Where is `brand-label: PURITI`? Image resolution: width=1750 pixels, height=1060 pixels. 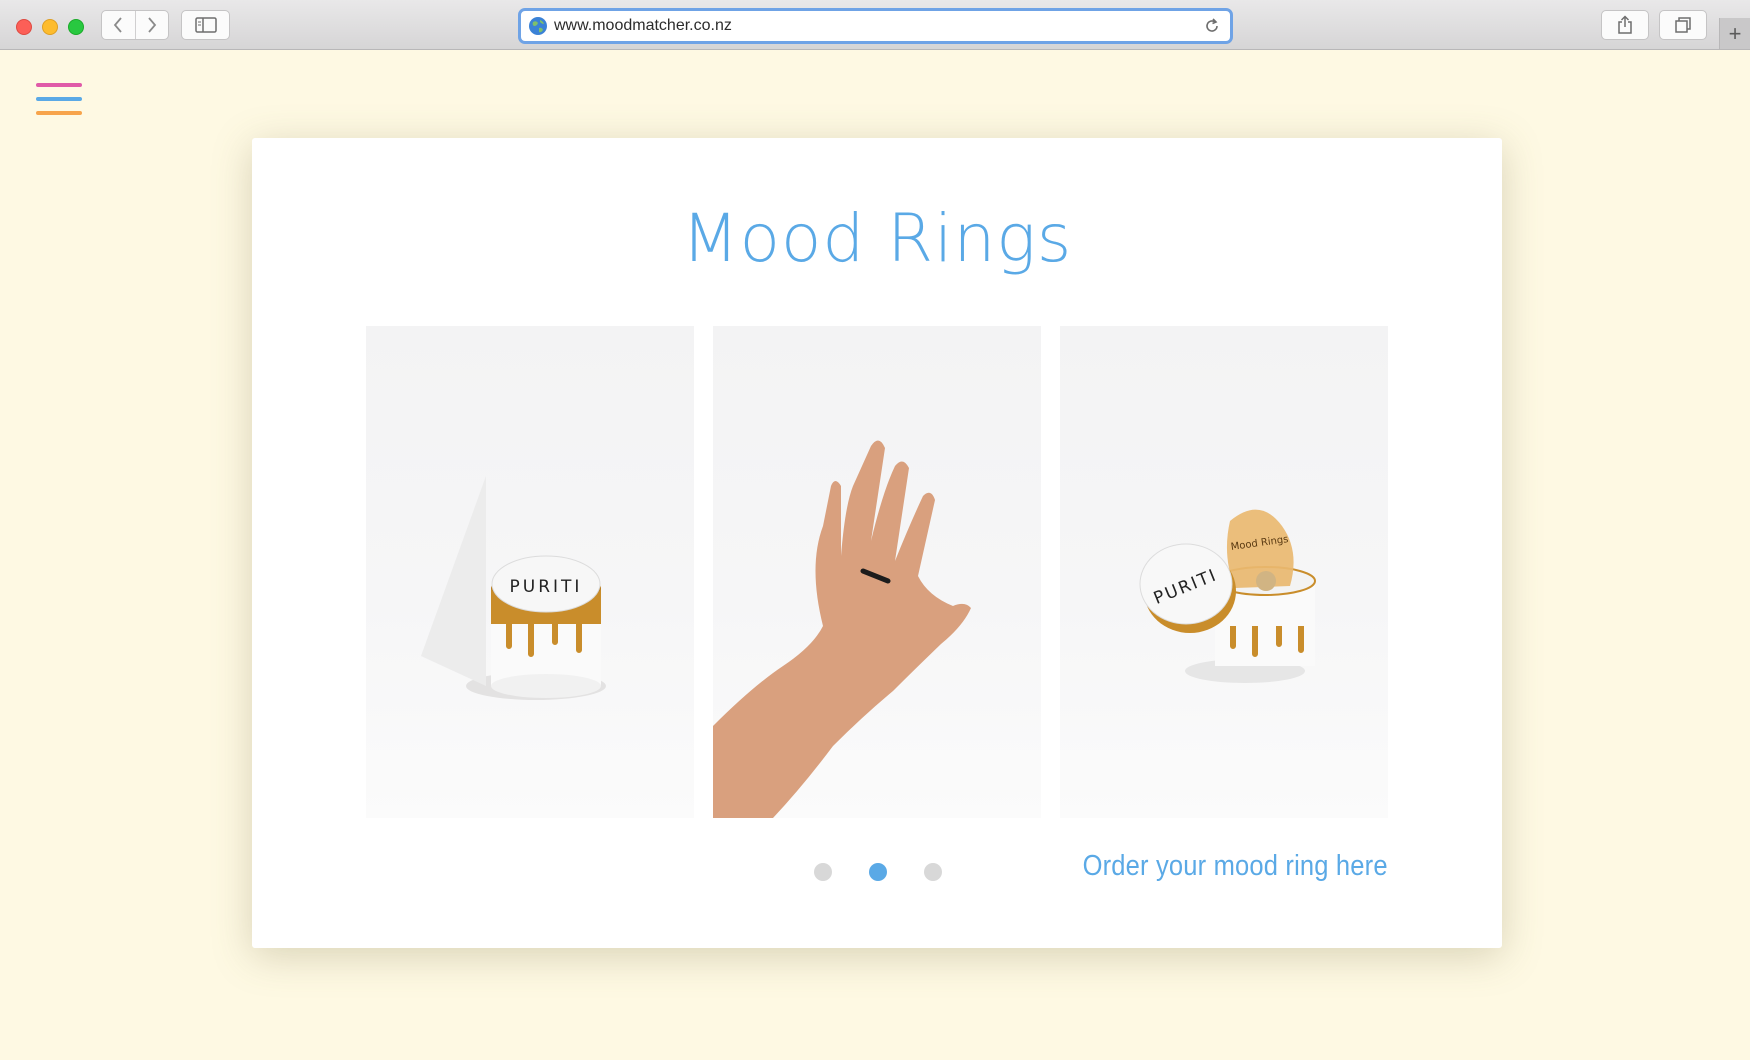
brand-label: PURITI is located at coordinates (546, 587).